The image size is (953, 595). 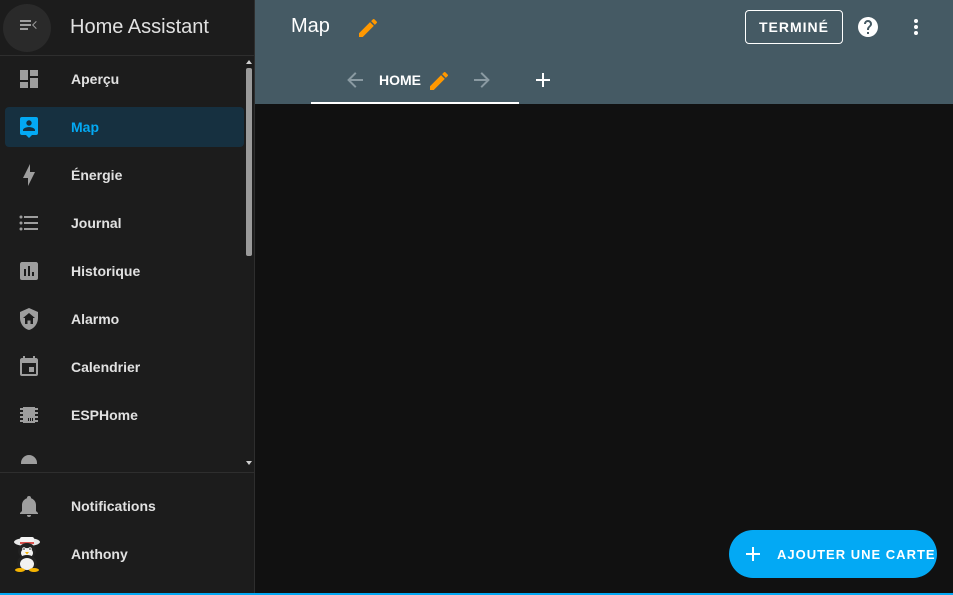 I want to click on format-list-icon, so click(x=29, y=223).